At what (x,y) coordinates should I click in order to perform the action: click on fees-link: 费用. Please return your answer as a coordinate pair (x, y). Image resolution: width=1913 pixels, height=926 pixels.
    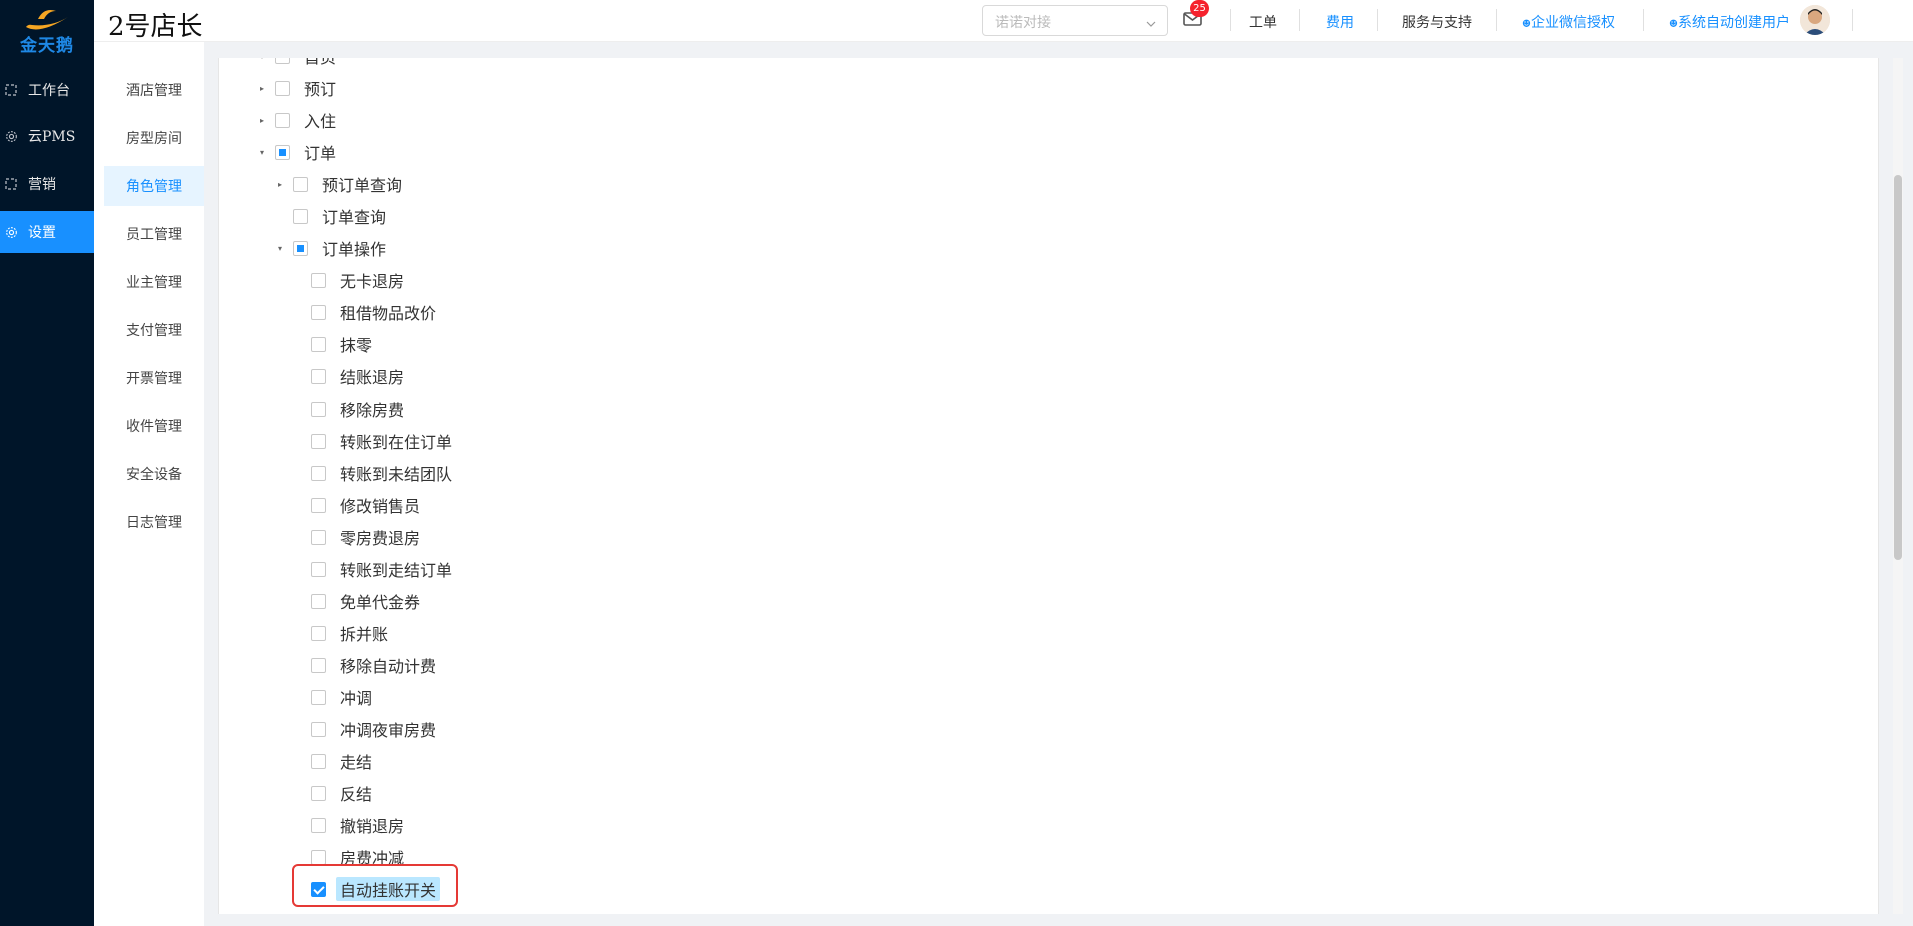
    Looking at the image, I should click on (1340, 22).